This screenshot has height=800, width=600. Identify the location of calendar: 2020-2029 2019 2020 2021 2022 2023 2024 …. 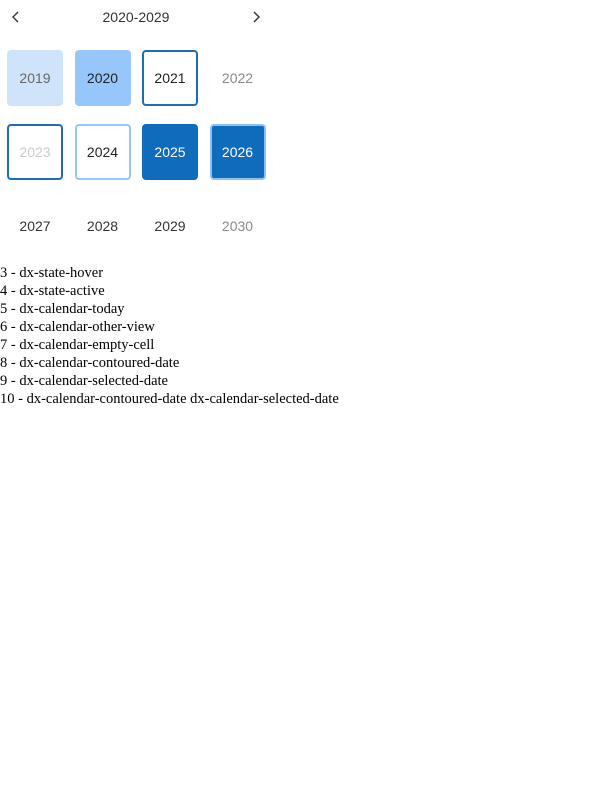
(136, 130).